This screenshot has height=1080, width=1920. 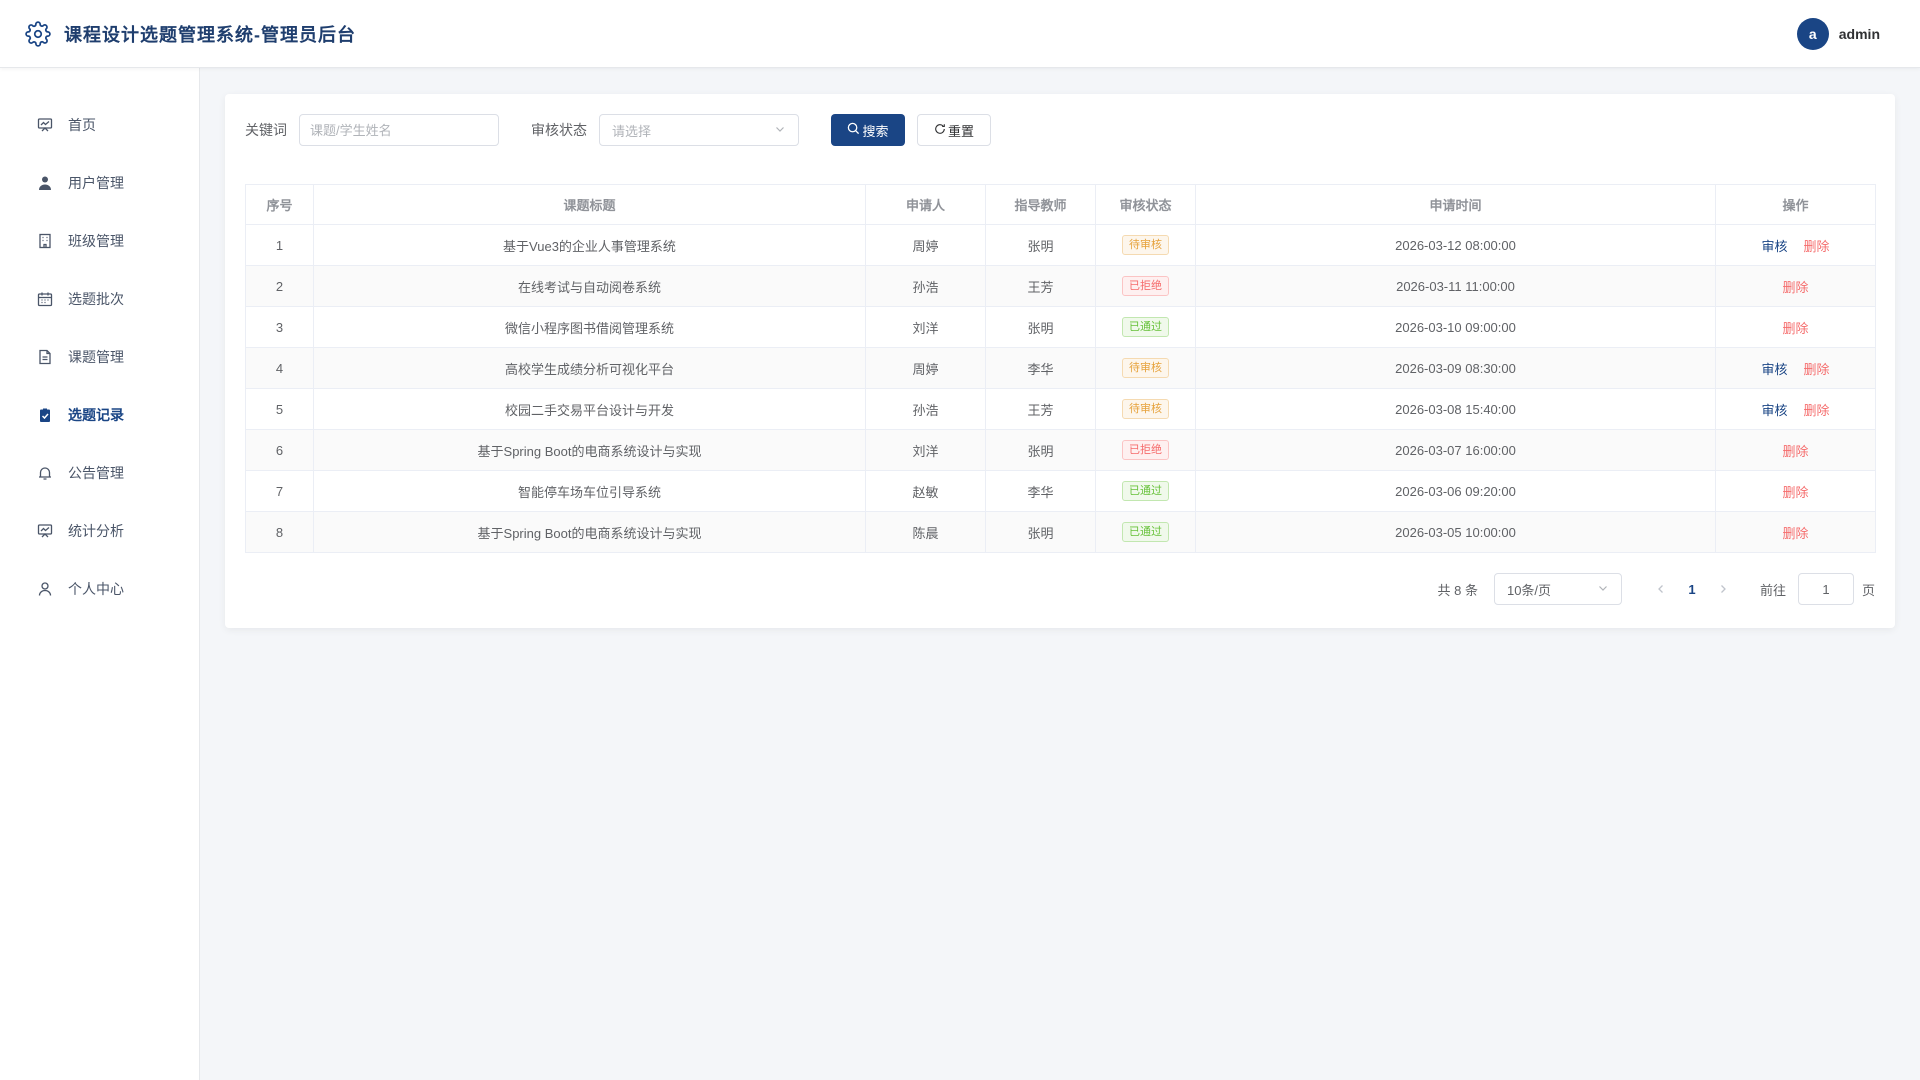 I want to click on cell-status: 已拒绝, so click(x=1145, y=286).